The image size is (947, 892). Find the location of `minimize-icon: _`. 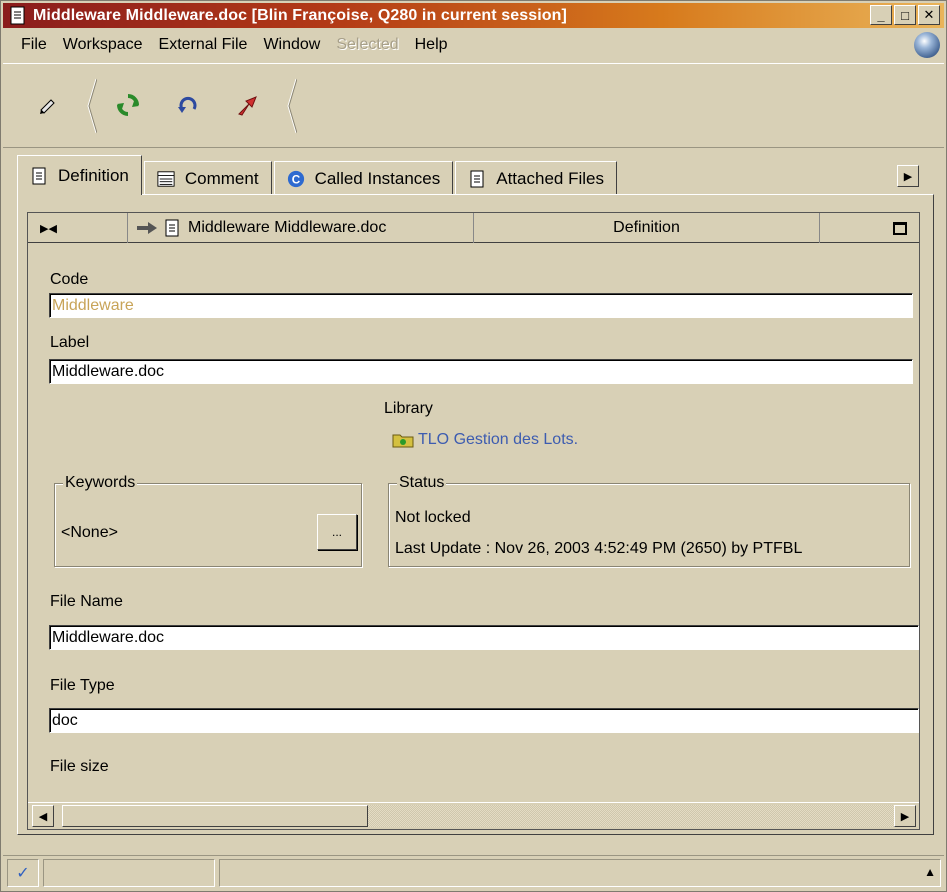

minimize-icon: _ is located at coordinates (881, 15).